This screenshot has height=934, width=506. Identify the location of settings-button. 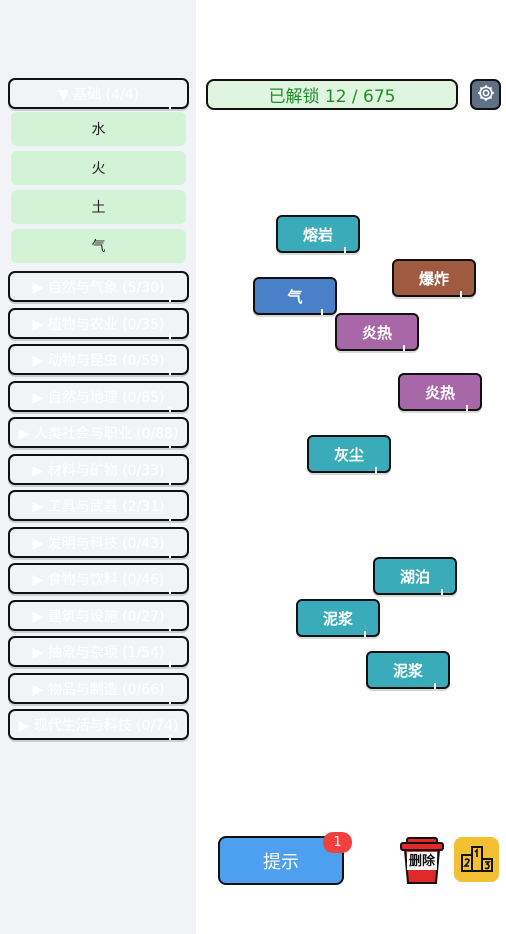
(485, 94).